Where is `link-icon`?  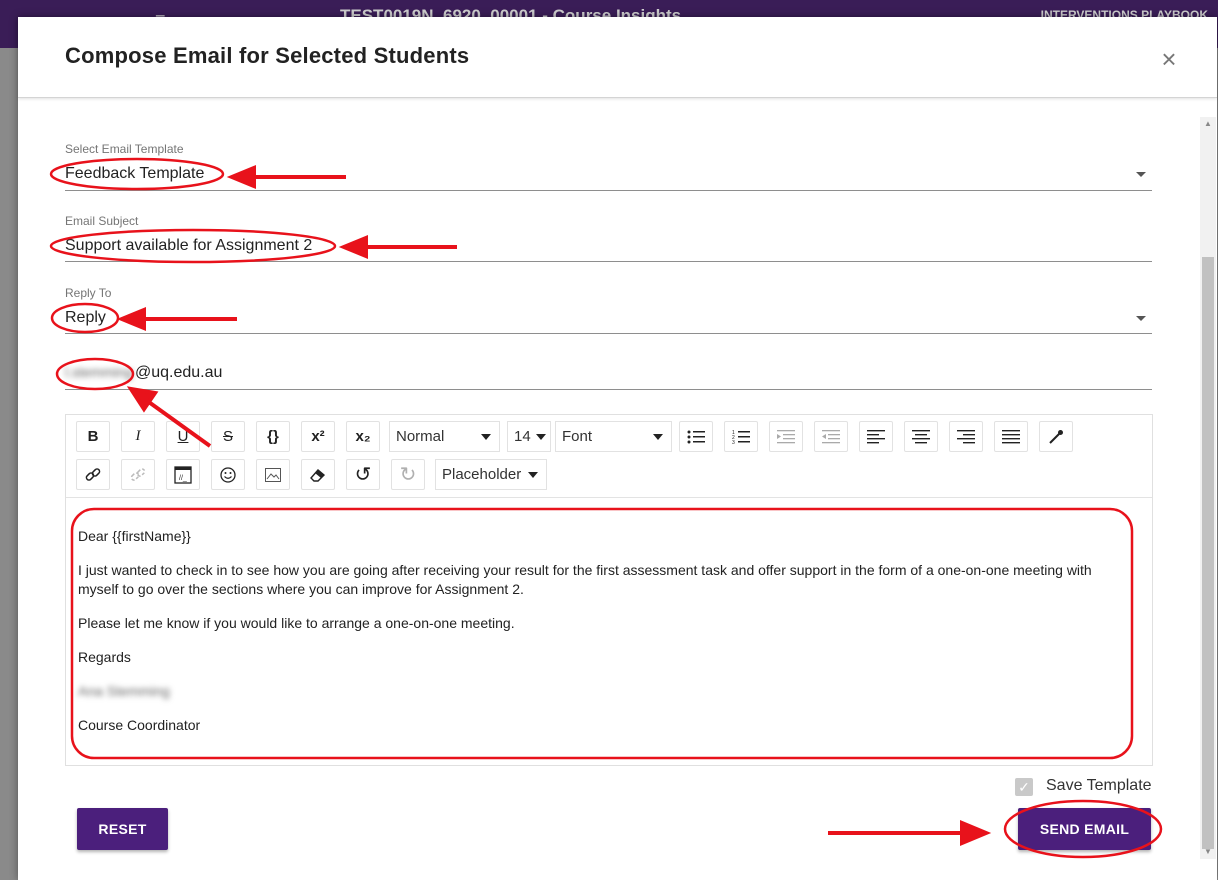
link-icon is located at coordinates (93, 474).